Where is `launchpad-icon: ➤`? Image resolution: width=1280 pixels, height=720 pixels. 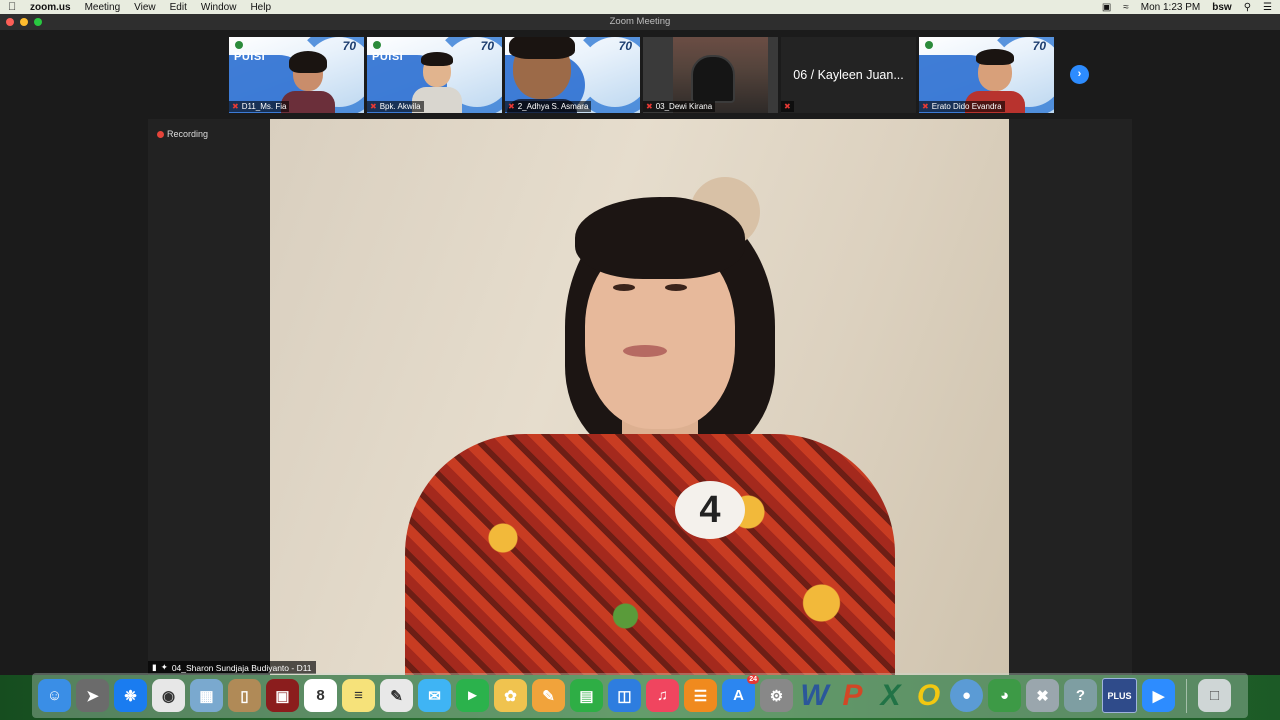
launchpad-icon: ➤ is located at coordinates (92, 695).